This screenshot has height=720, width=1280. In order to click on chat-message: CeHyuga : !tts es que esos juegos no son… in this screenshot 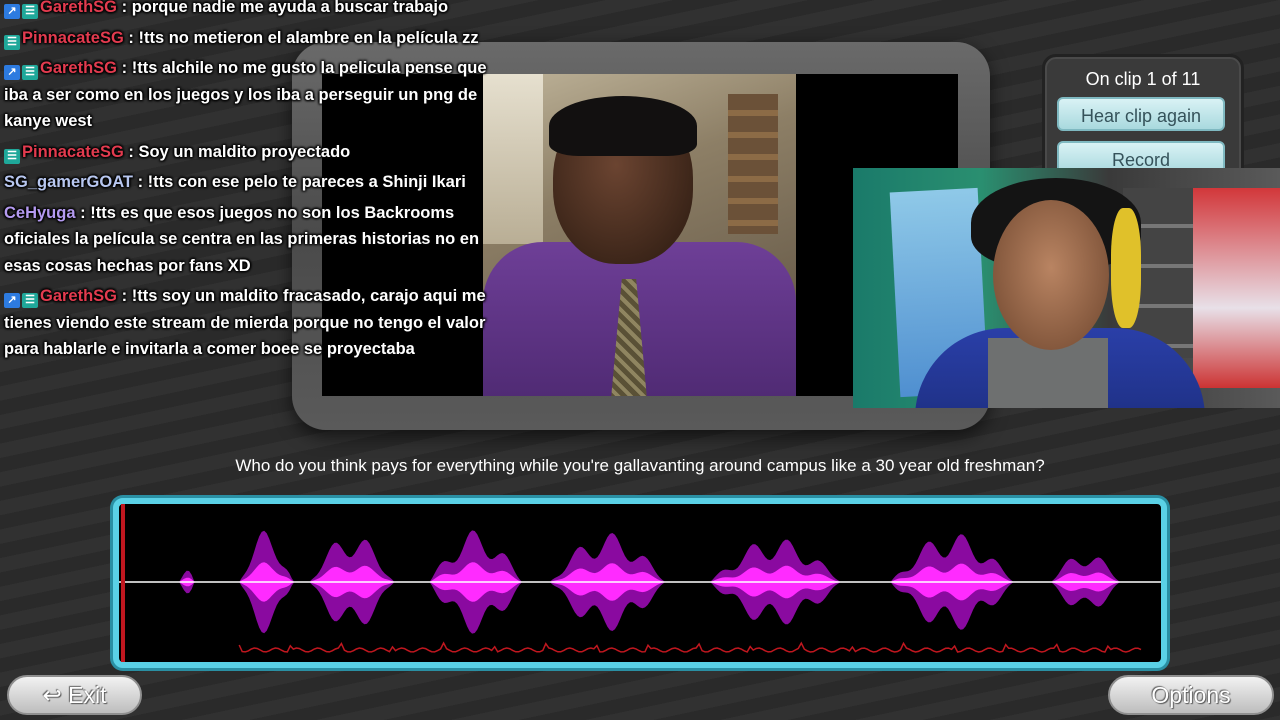, I will do `click(247, 240)`.